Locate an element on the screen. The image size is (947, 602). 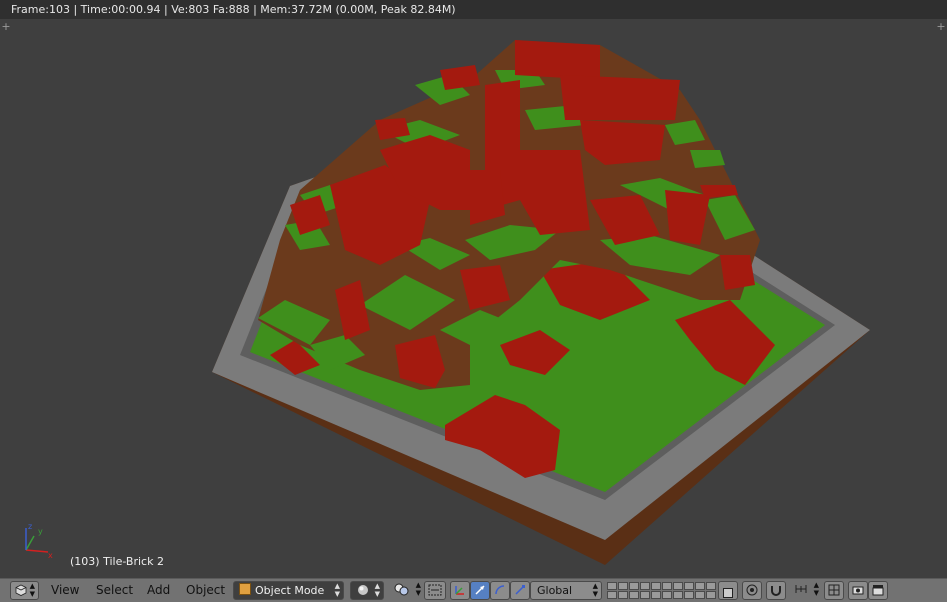
menu-select: Select is located at coordinates (114, 590).